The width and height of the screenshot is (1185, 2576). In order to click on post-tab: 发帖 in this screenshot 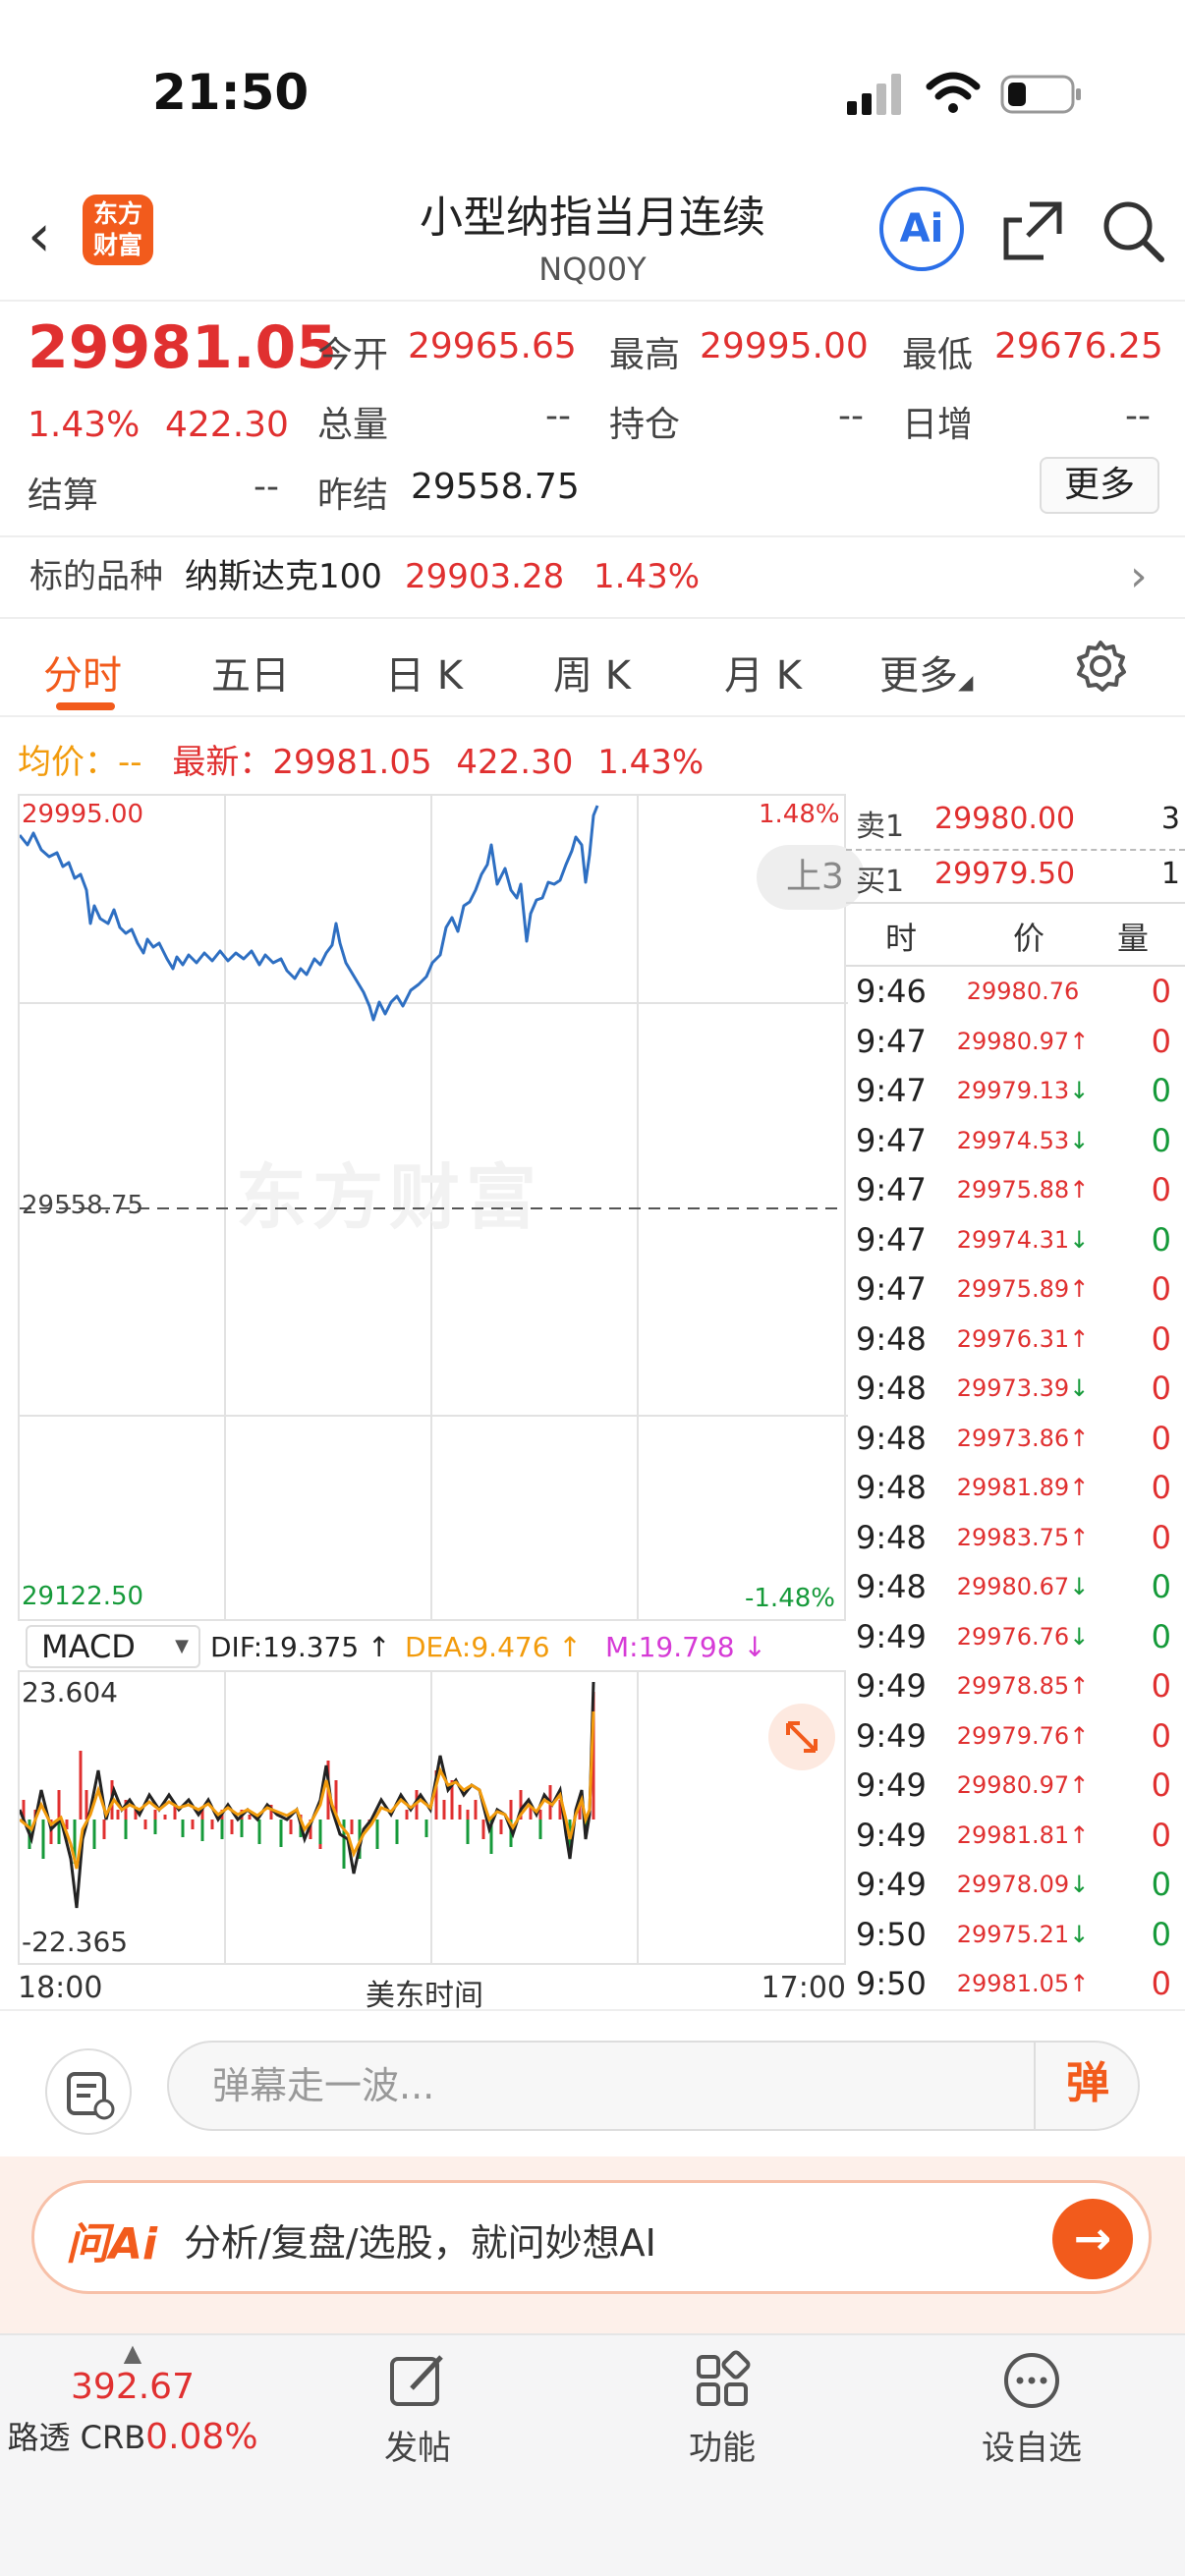, I will do `click(417, 2409)`.